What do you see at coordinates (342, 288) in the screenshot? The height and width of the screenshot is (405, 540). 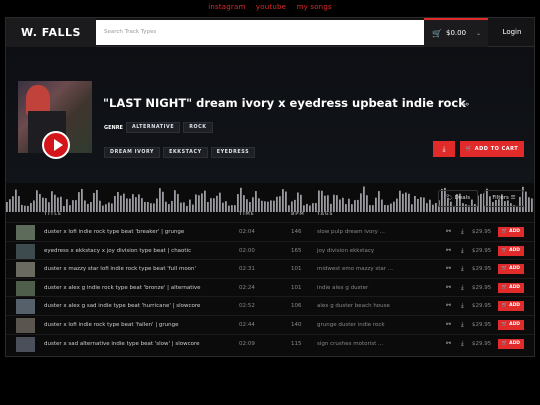 I see `track-tags: indie alex g duster` at bounding box center [342, 288].